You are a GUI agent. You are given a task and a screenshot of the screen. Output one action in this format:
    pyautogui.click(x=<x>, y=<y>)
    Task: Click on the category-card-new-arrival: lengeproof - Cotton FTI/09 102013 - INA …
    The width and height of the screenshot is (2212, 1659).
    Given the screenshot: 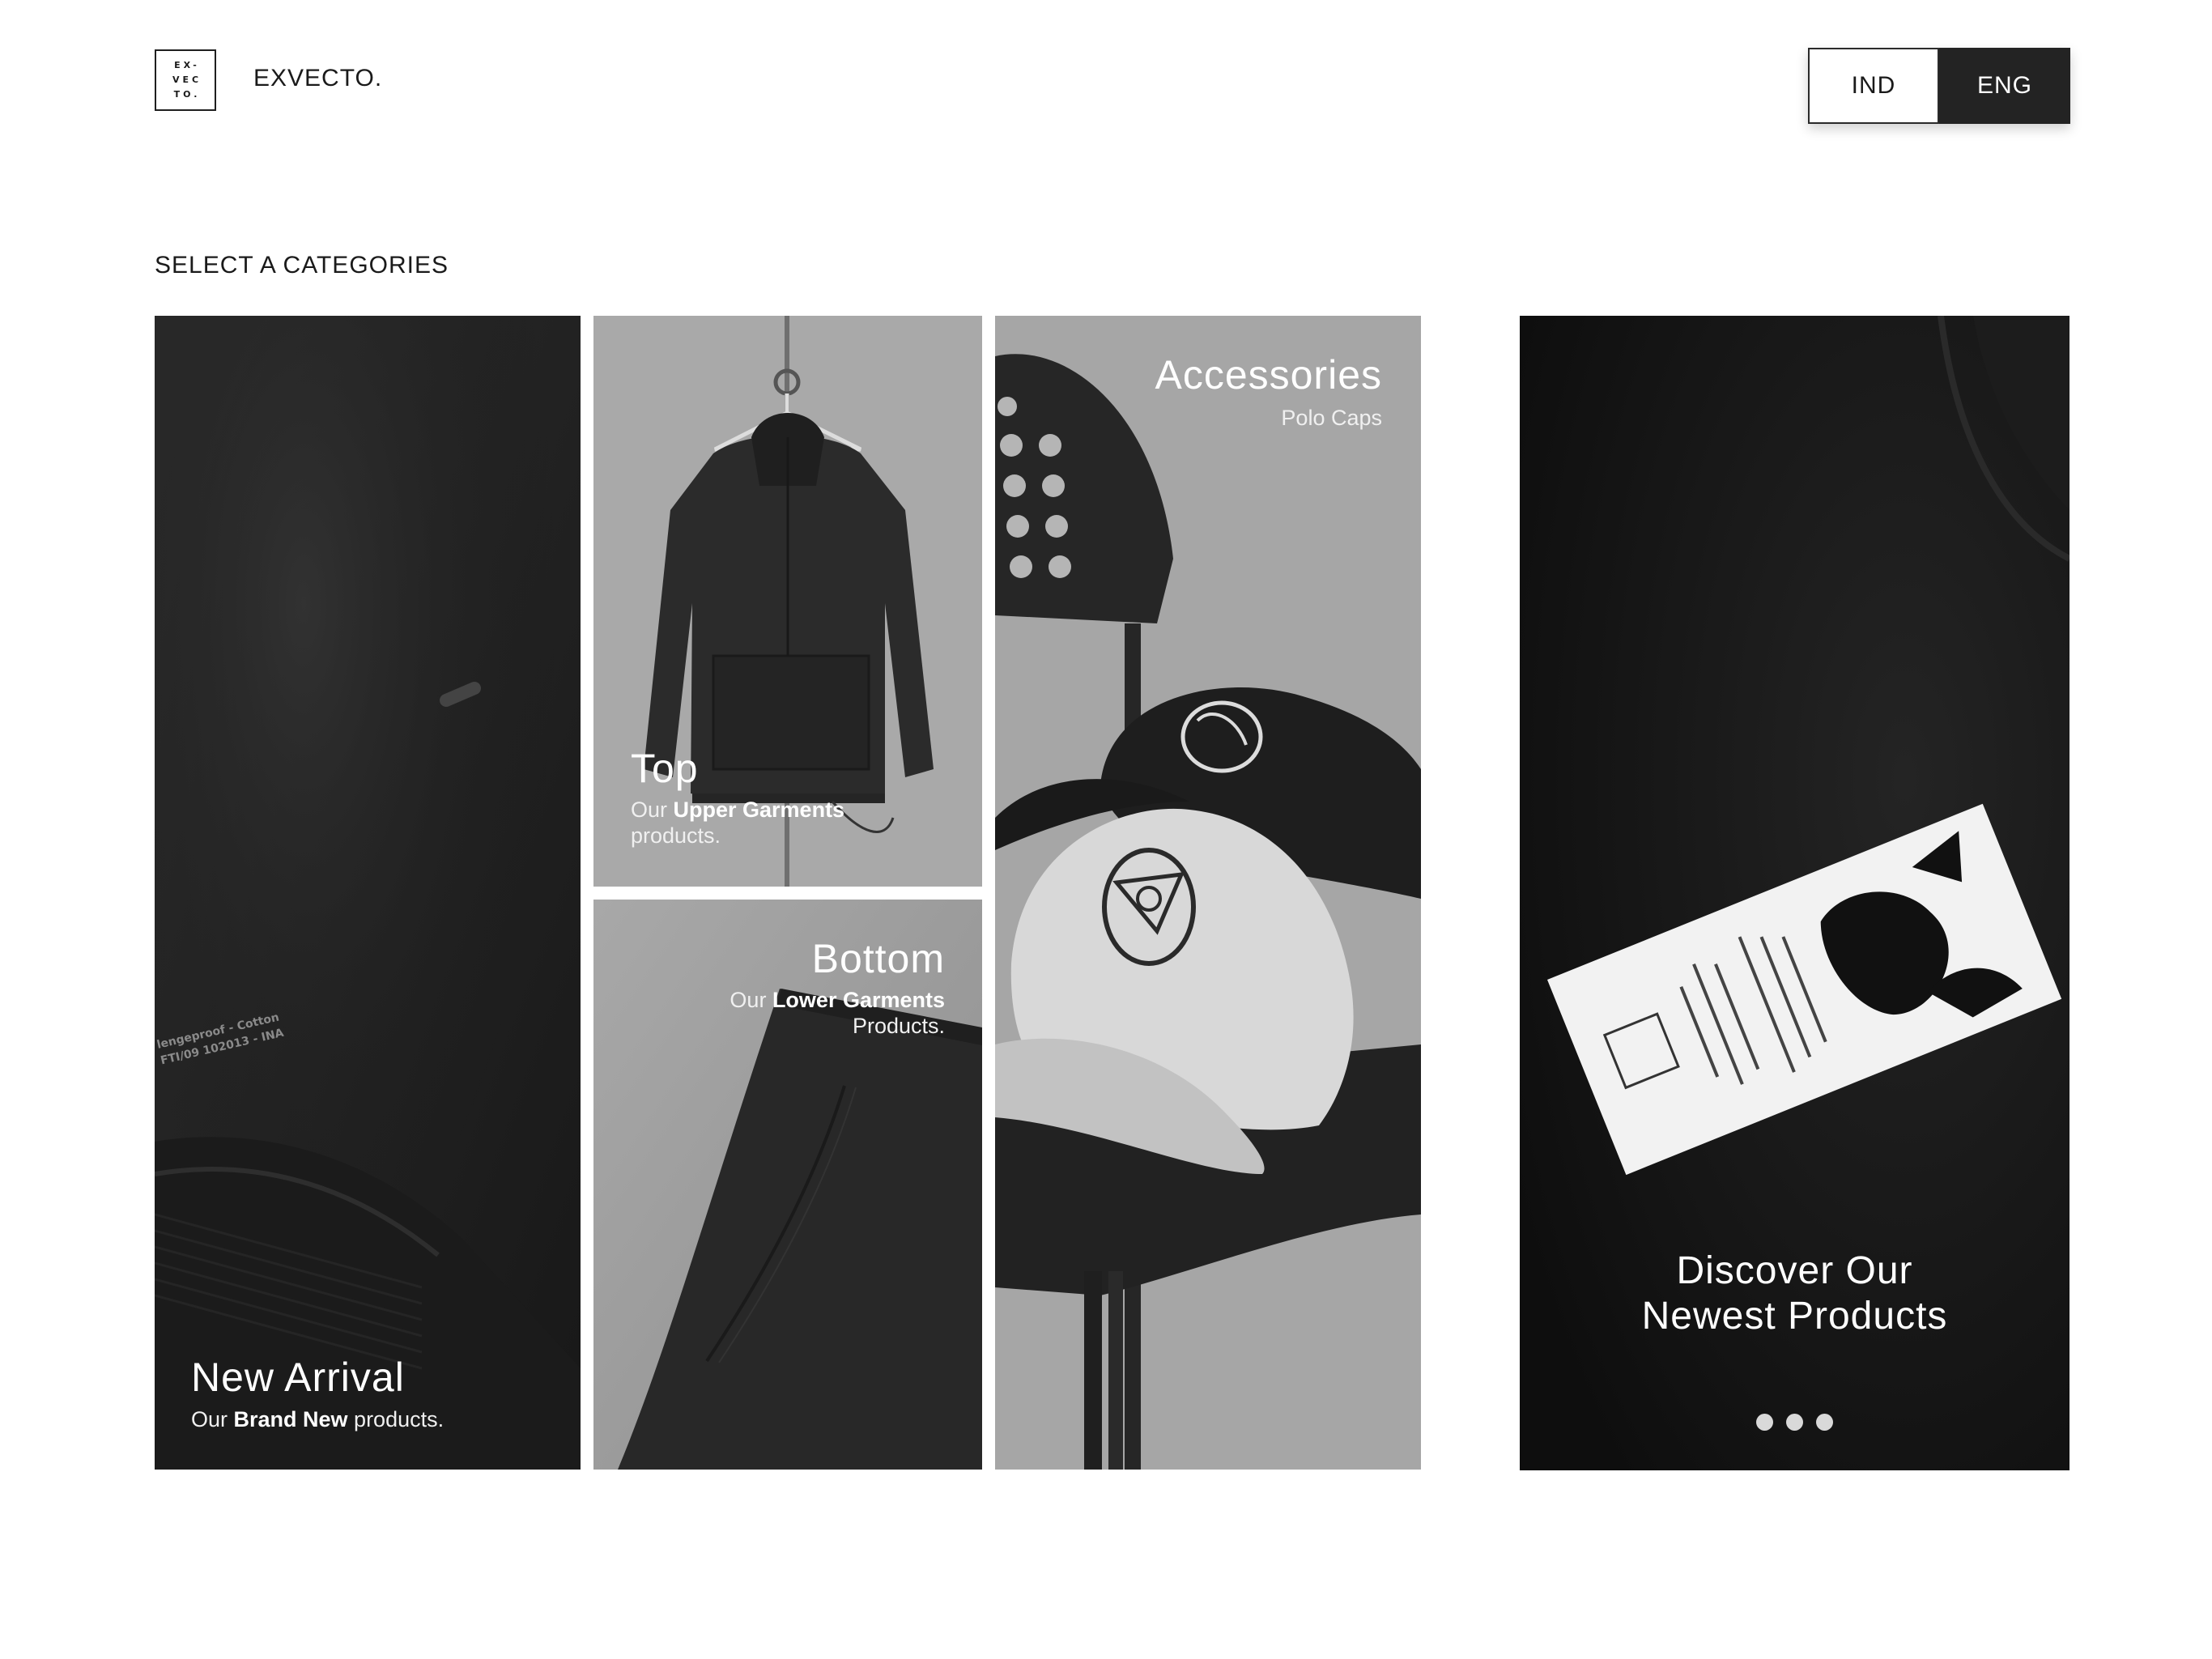 What is the action you would take?
    pyautogui.click(x=368, y=893)
    